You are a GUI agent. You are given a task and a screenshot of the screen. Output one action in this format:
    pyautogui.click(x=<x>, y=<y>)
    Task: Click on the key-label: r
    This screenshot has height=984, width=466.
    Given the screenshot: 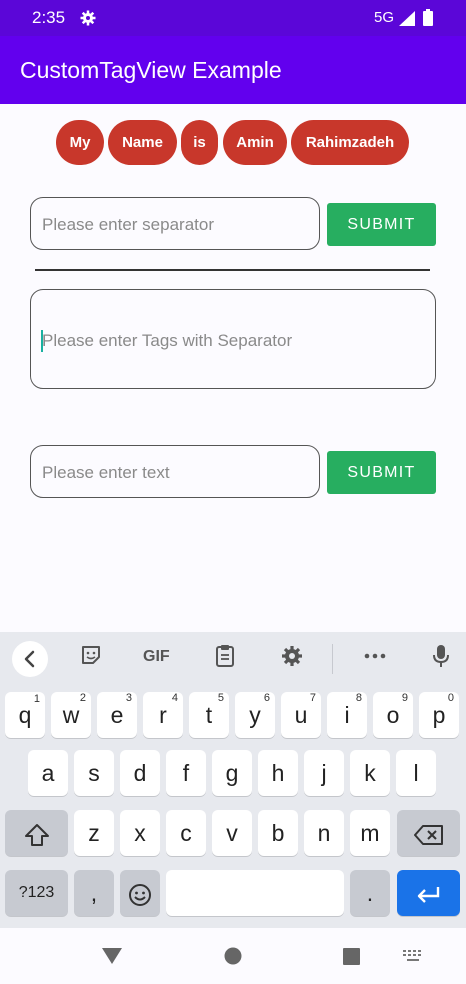 What is the action you would take?
    pyautogui.click(x=163, y=715)
    